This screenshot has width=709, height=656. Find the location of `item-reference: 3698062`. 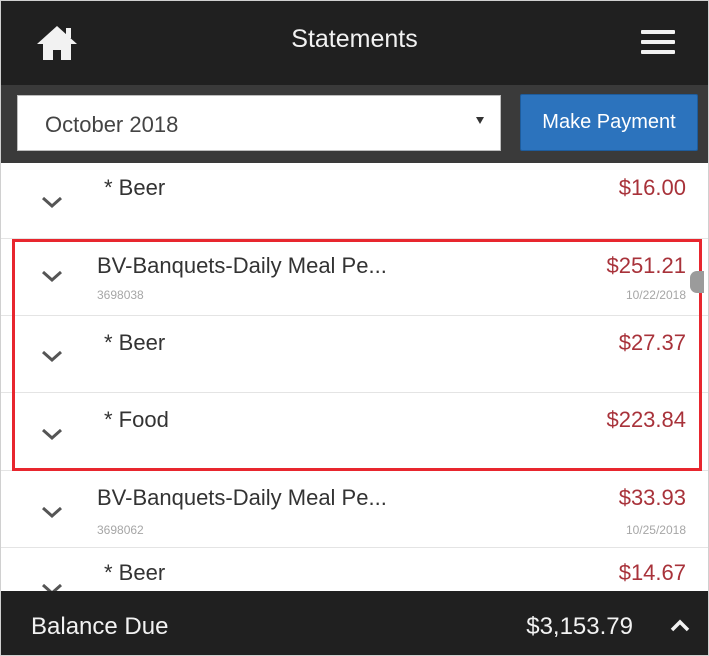

item-reference: 3698062 is located at coordinates (120, 530).